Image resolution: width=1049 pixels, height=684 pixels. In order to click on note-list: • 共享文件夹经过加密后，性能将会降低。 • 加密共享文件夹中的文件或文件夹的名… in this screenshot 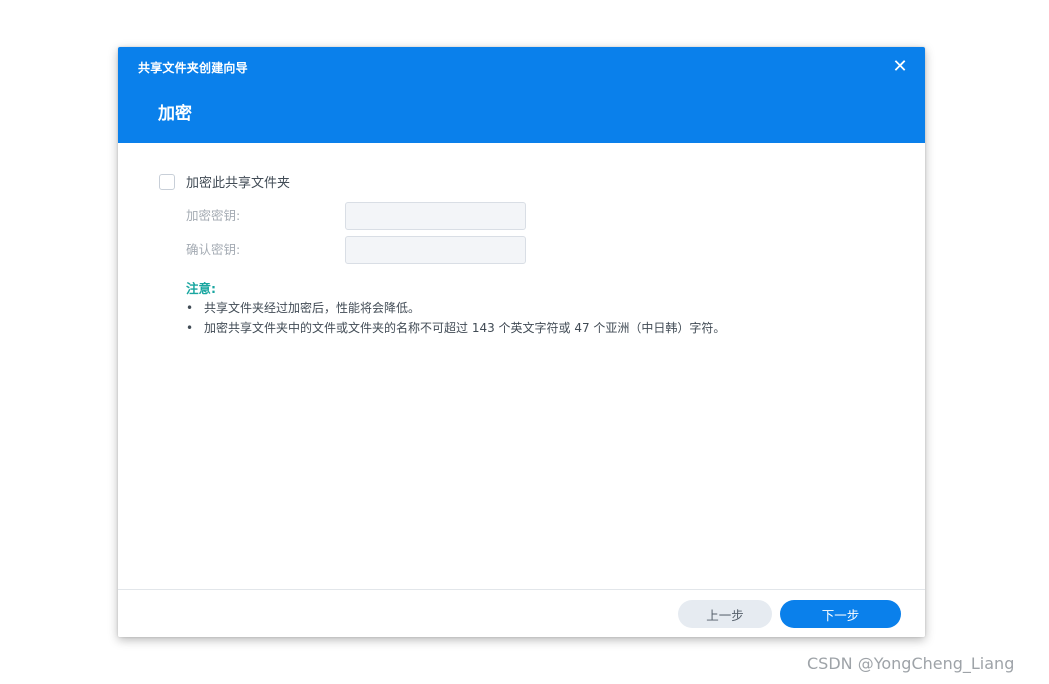, I will do `click(455, 318)`.